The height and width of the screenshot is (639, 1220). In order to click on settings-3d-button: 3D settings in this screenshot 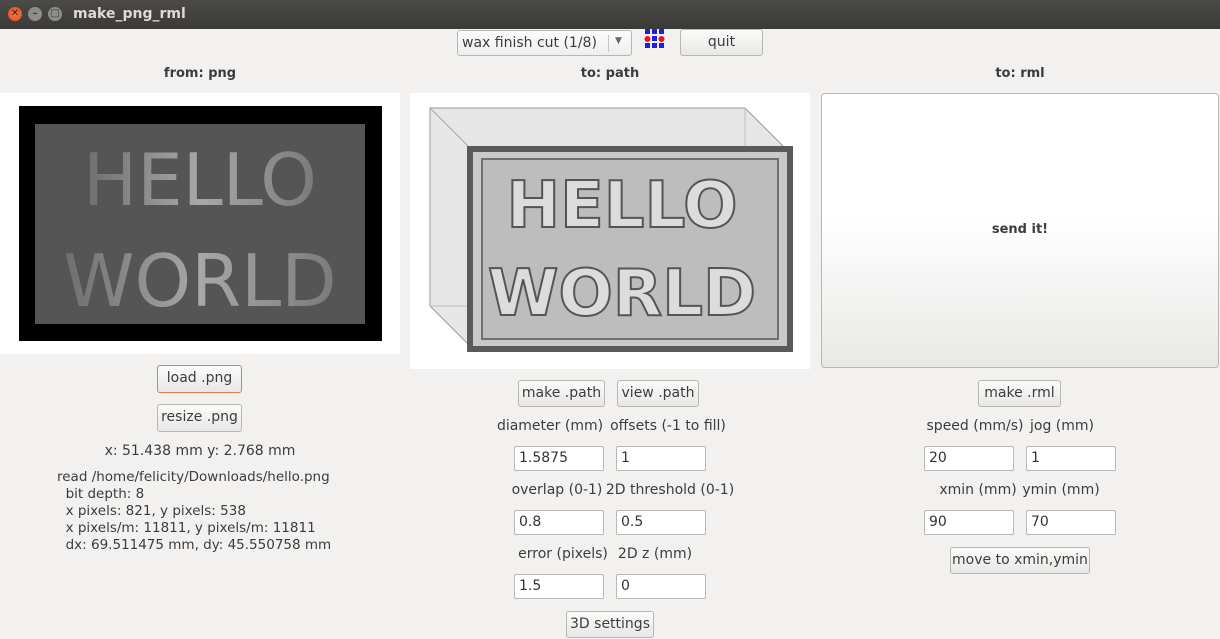, I will do `click(610, 624)`.